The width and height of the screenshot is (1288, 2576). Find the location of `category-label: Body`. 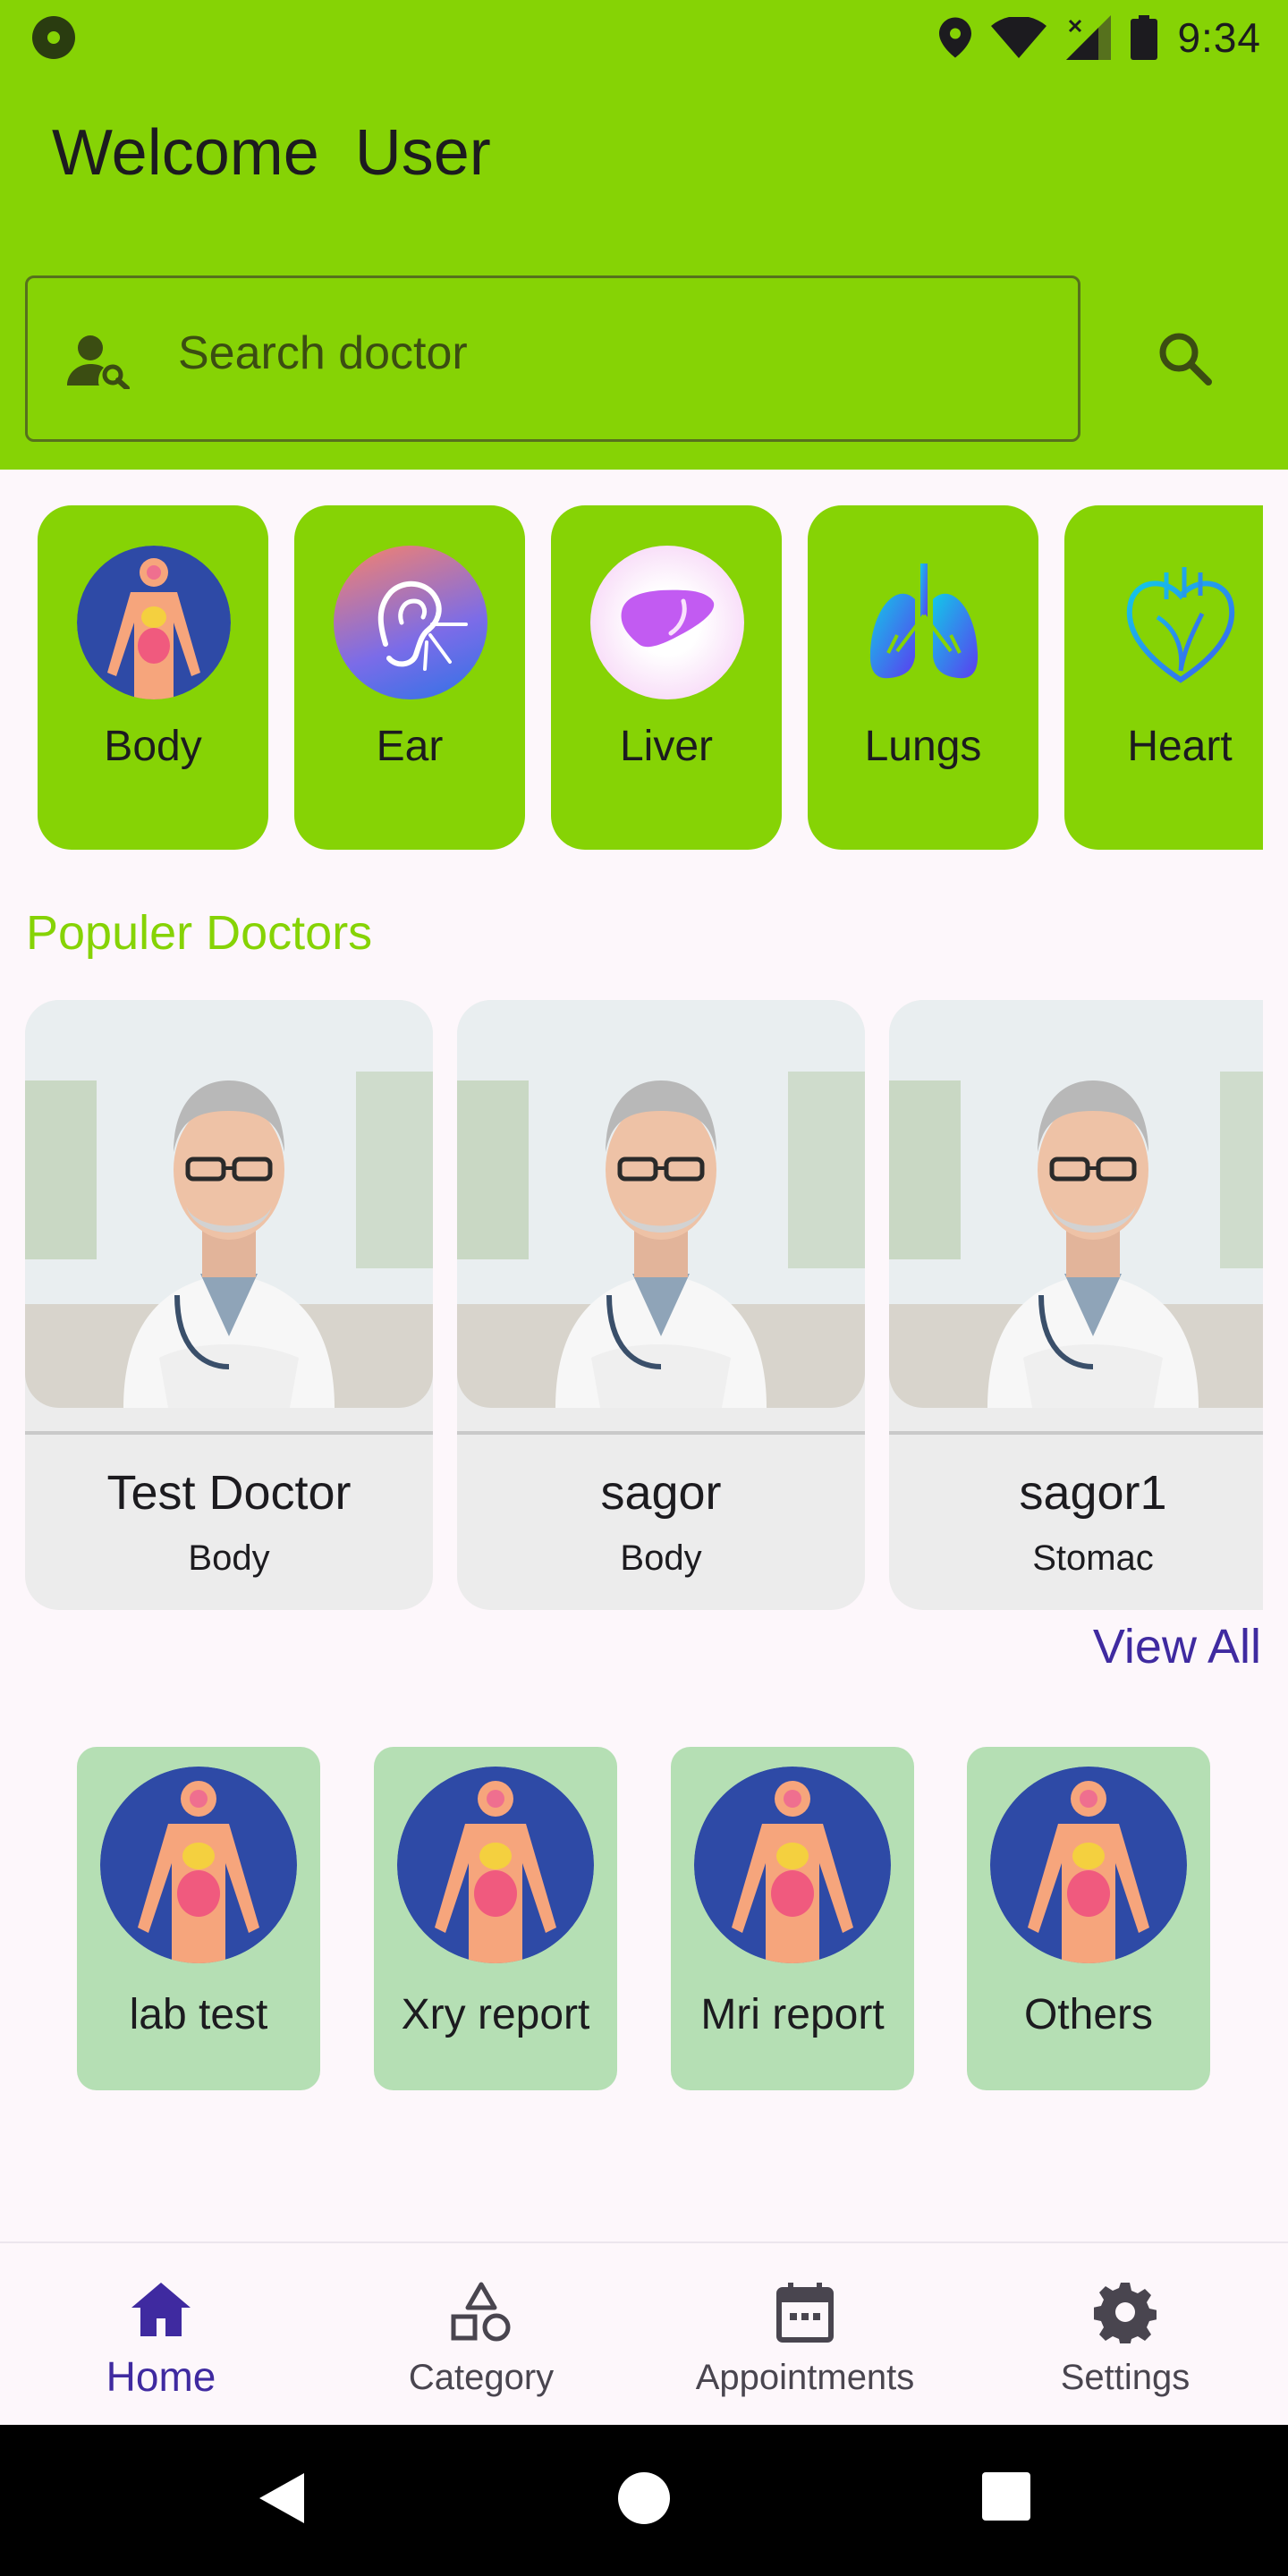

category-label: Body is located at coordinates (153, 746).